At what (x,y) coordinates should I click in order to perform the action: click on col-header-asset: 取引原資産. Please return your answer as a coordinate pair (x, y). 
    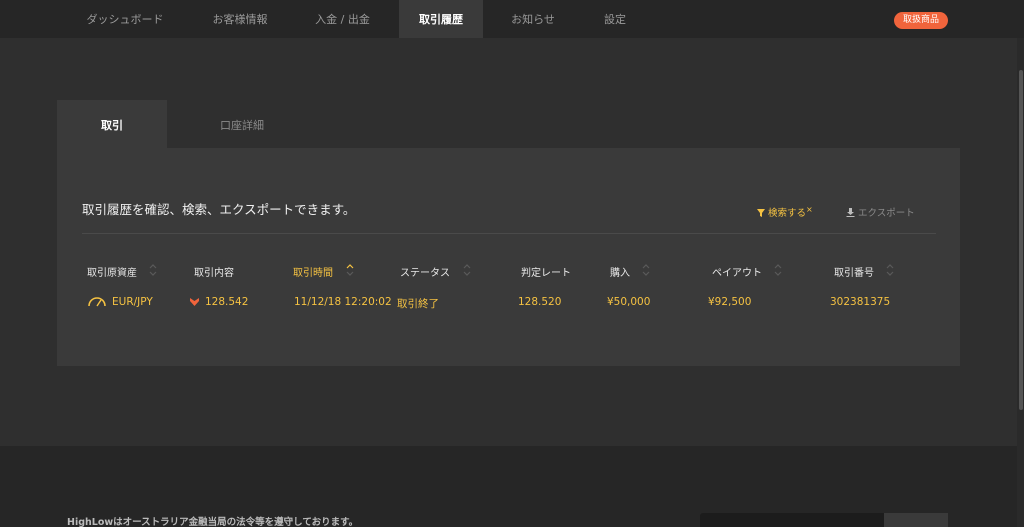
    Looking at the image, I should click on (112, 271).